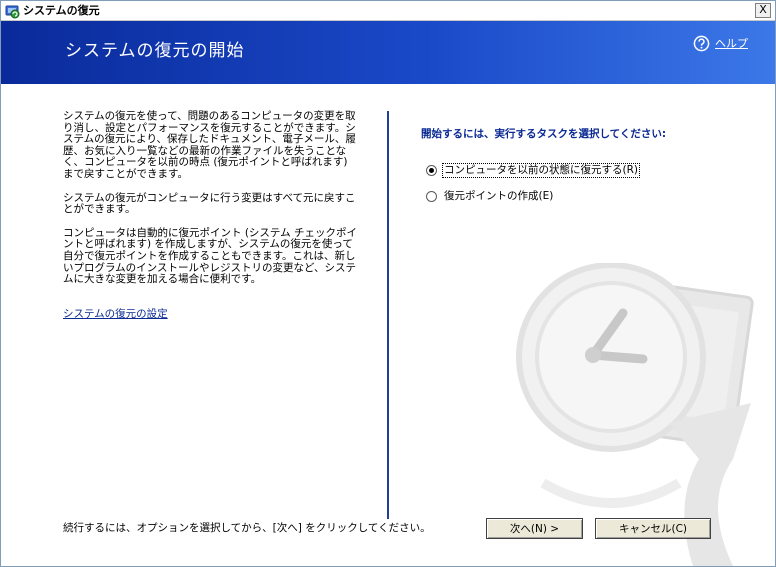 The width and height of the screenshot is (776, 567). I want to click on radio-button-unselected, so click(431, 196).